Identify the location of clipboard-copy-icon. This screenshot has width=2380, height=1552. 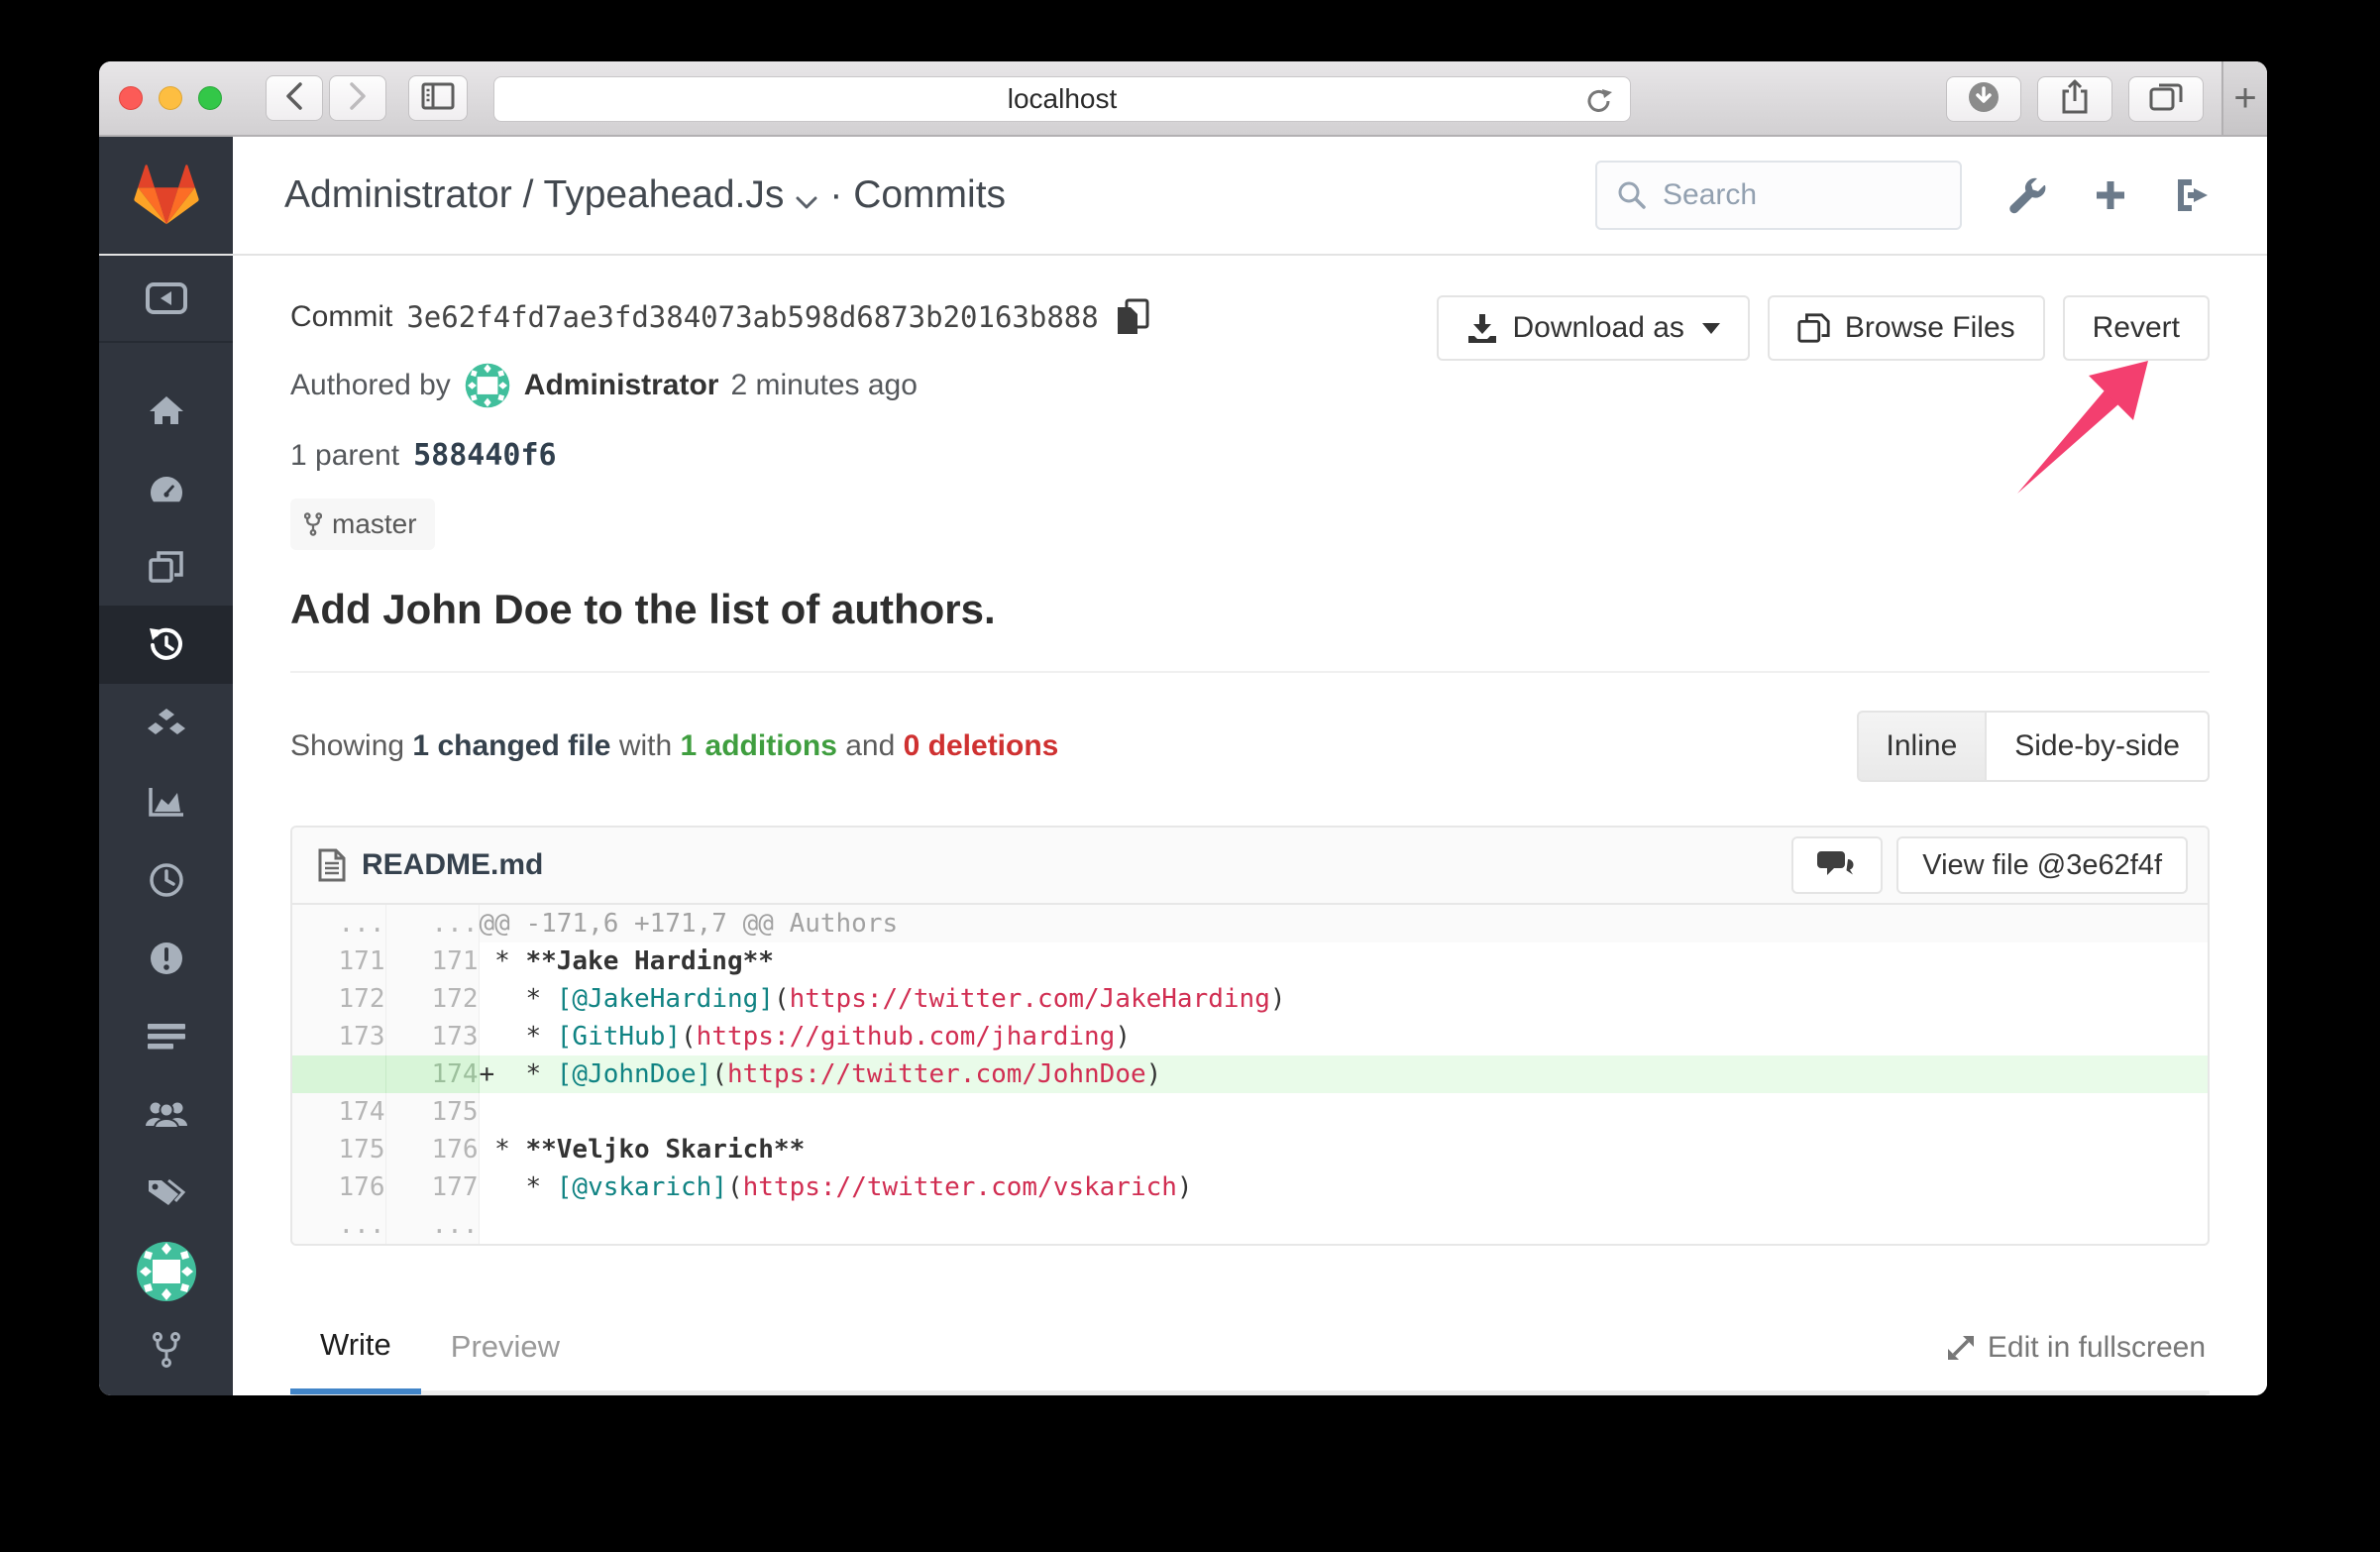
(1133, 316).